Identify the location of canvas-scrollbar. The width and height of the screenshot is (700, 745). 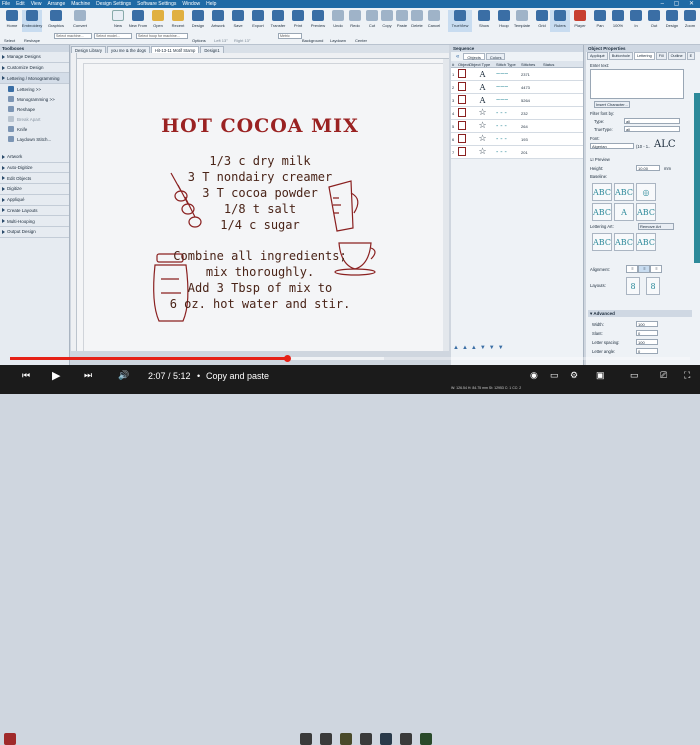
(446, 205).